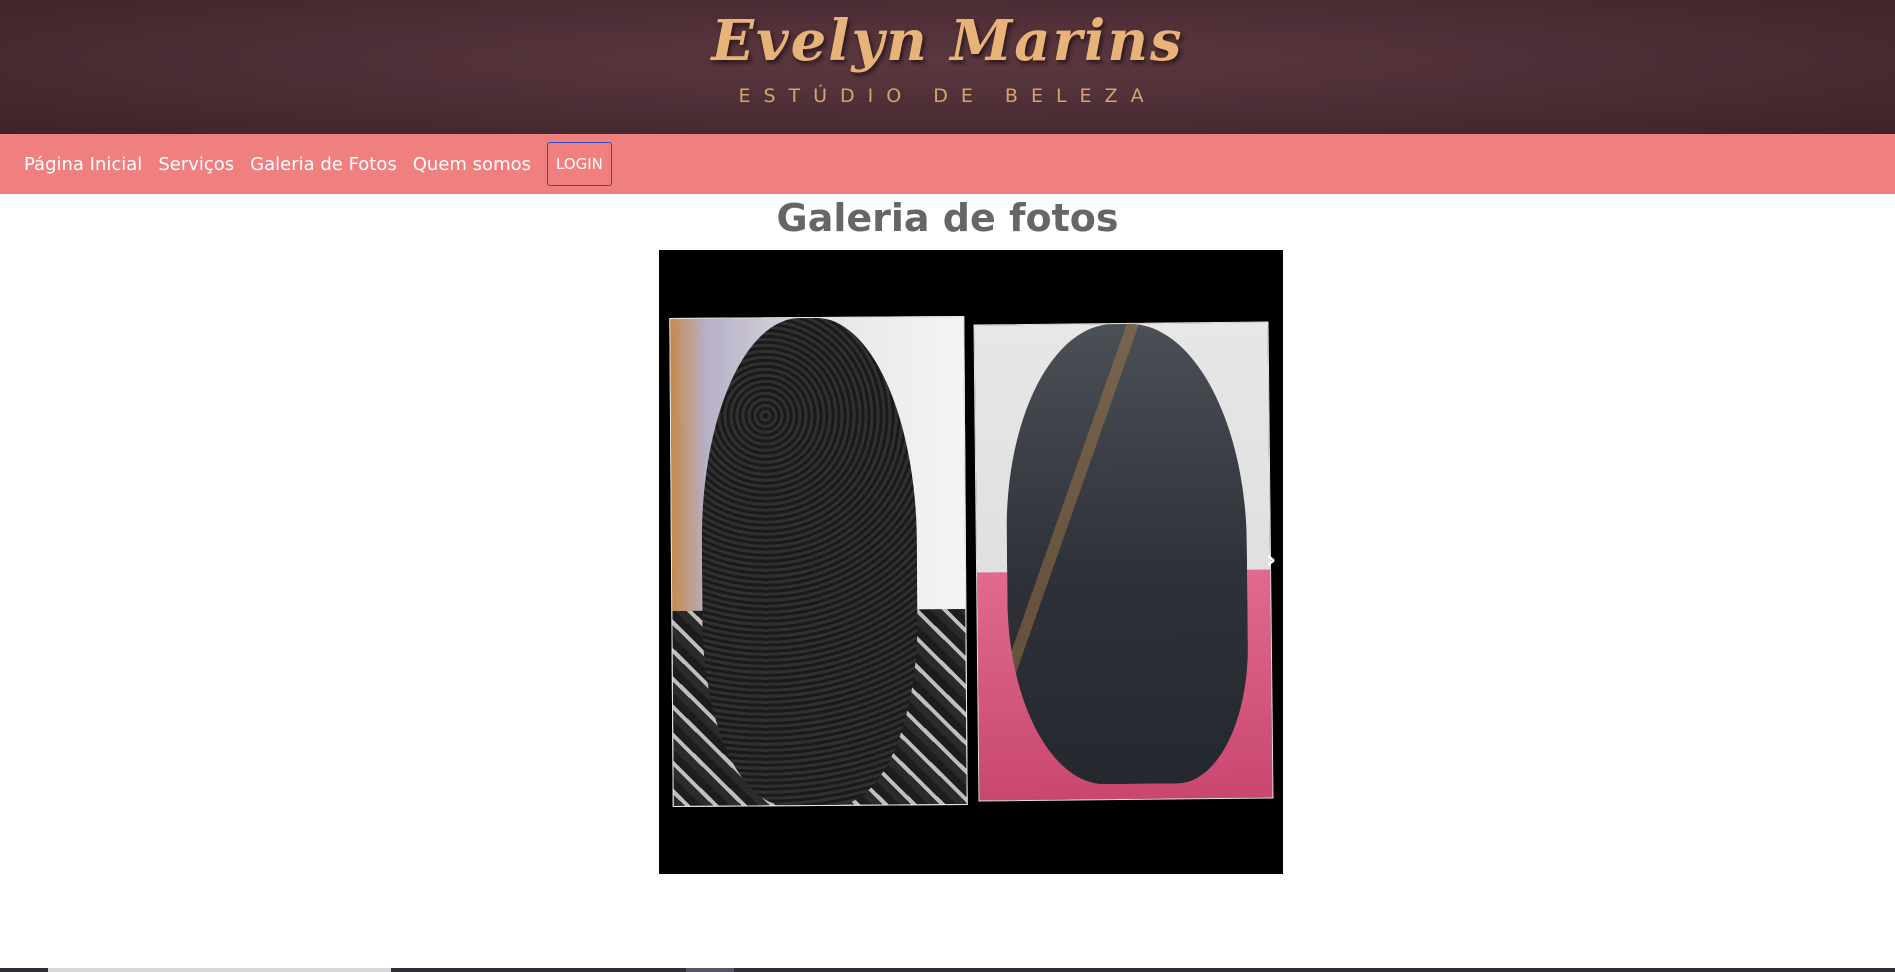 The image size is (1895, 972). I want to click on nav-link-gallery: Galeria de Fotos, so click(323, 164).